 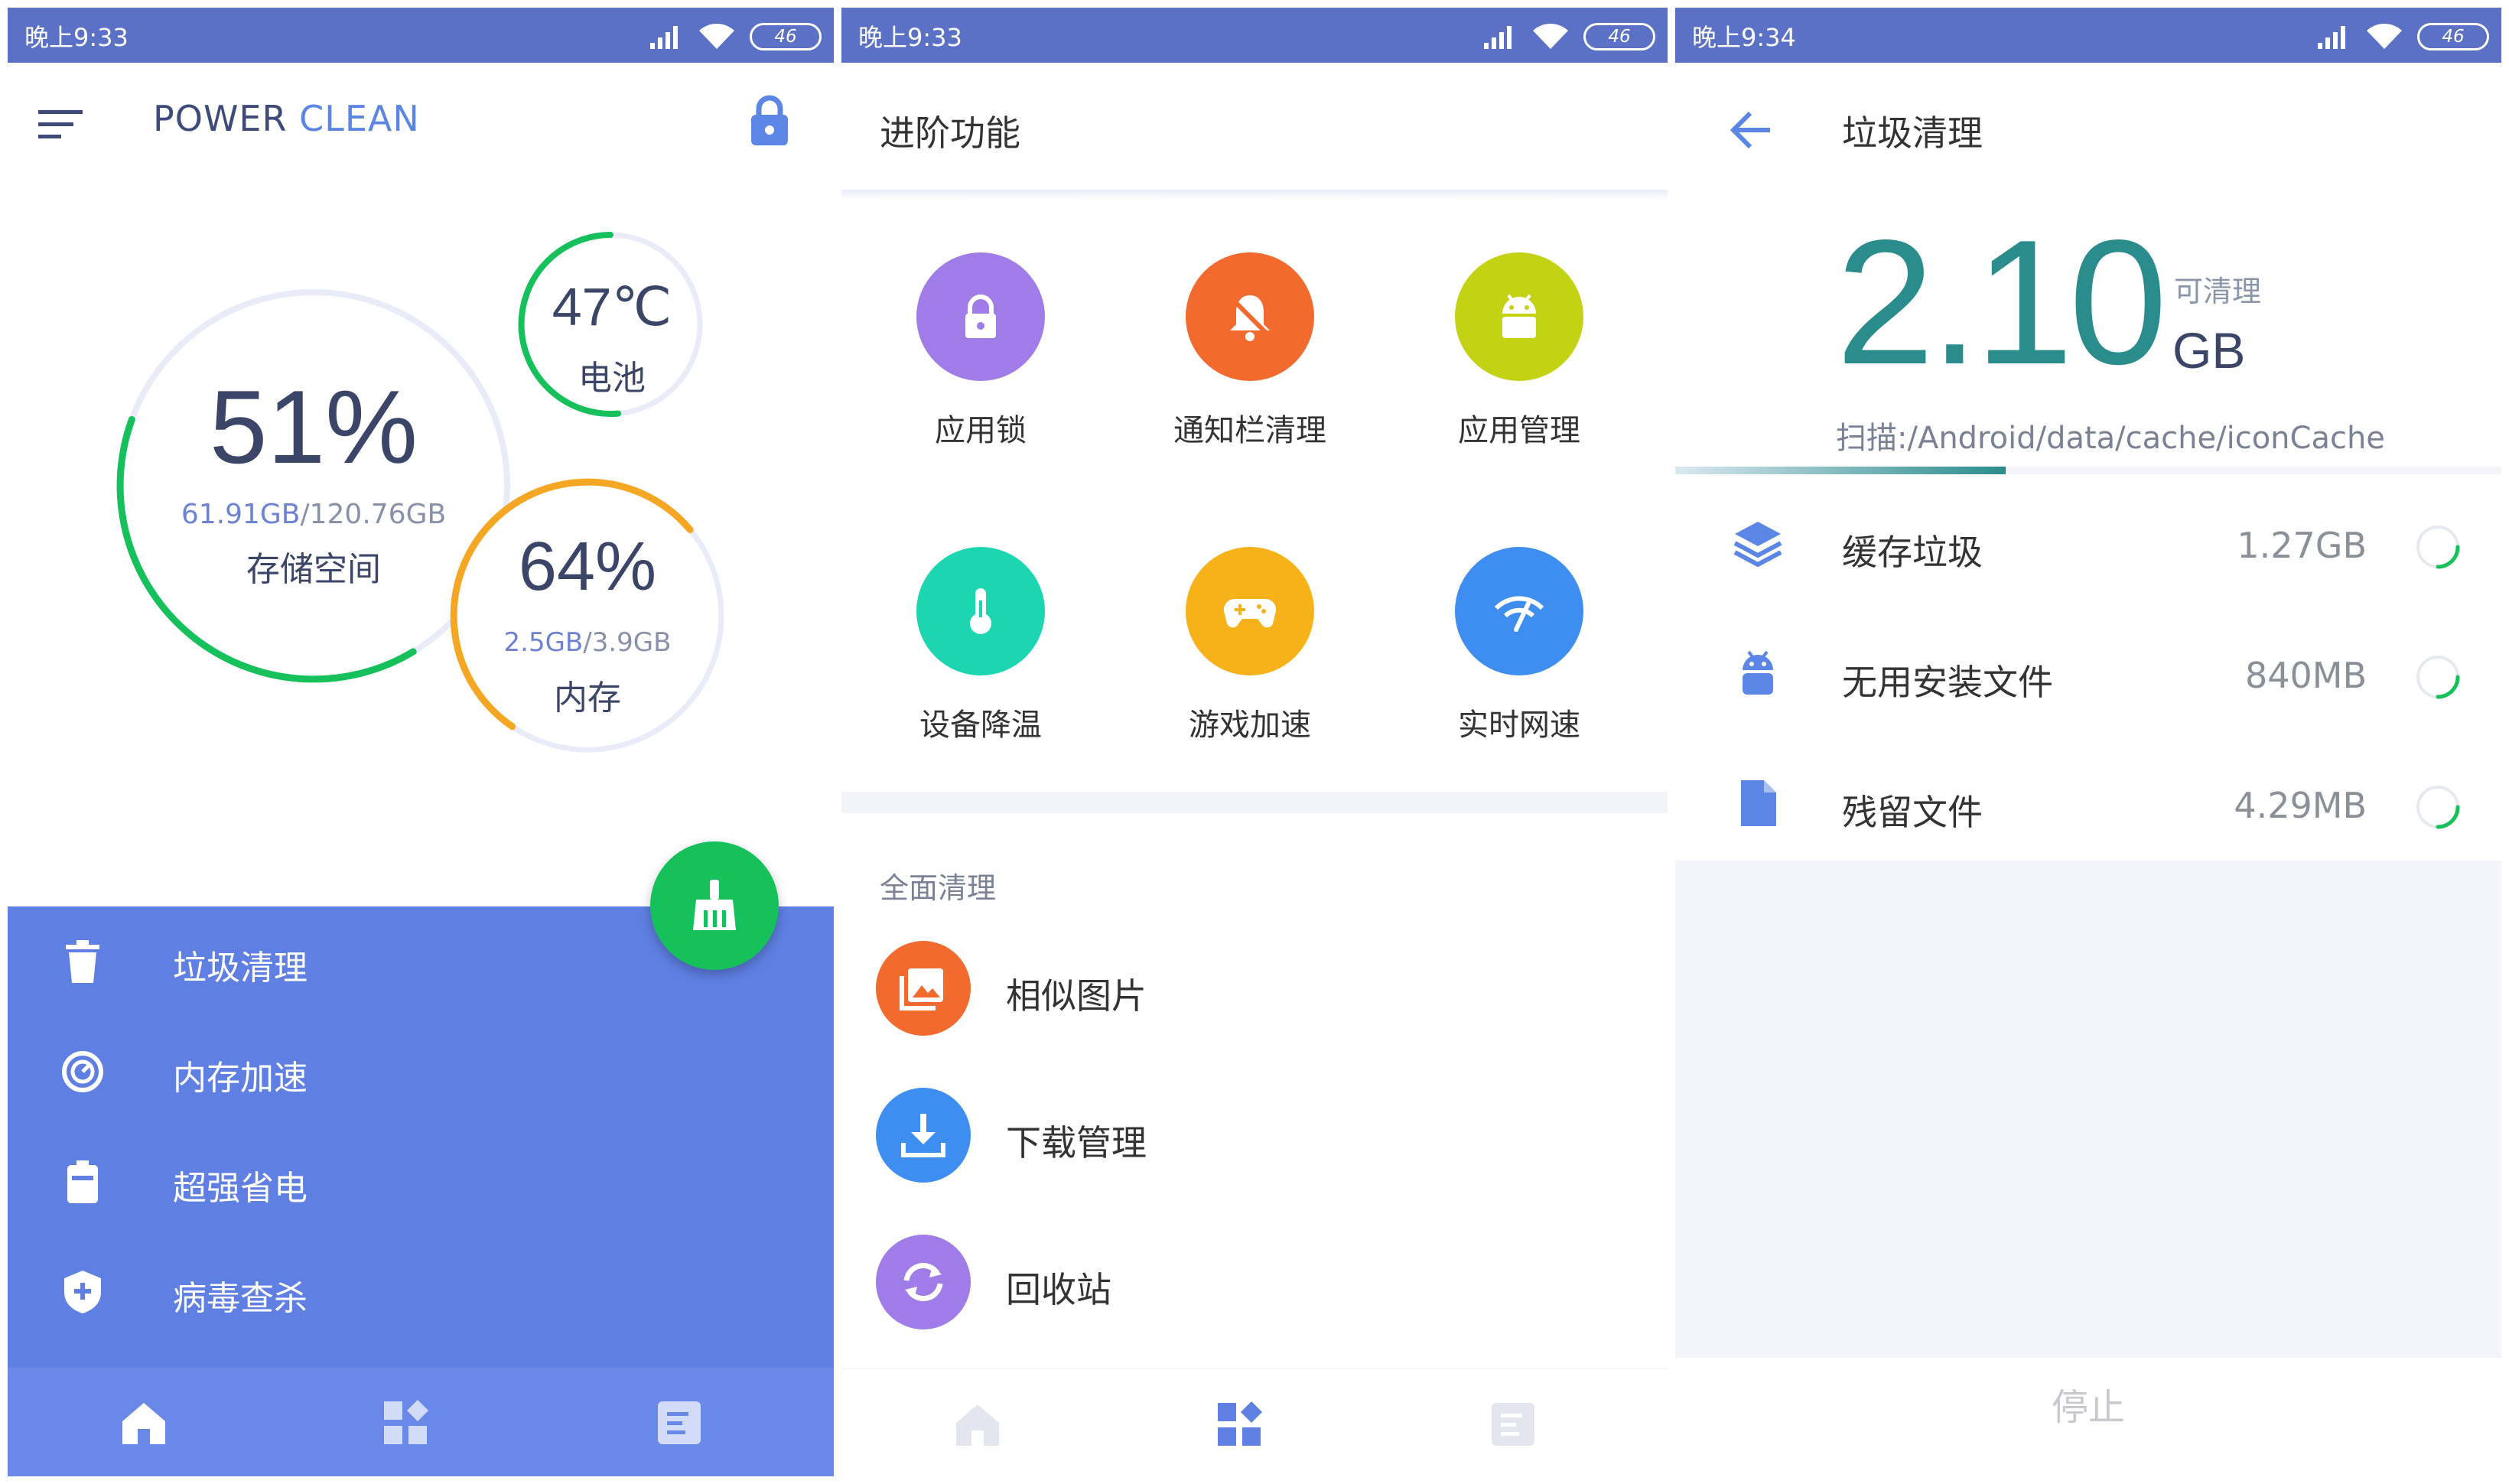 I want to click on feature-notification-clean: 通知栏清理, so click(x=1248, y=367).